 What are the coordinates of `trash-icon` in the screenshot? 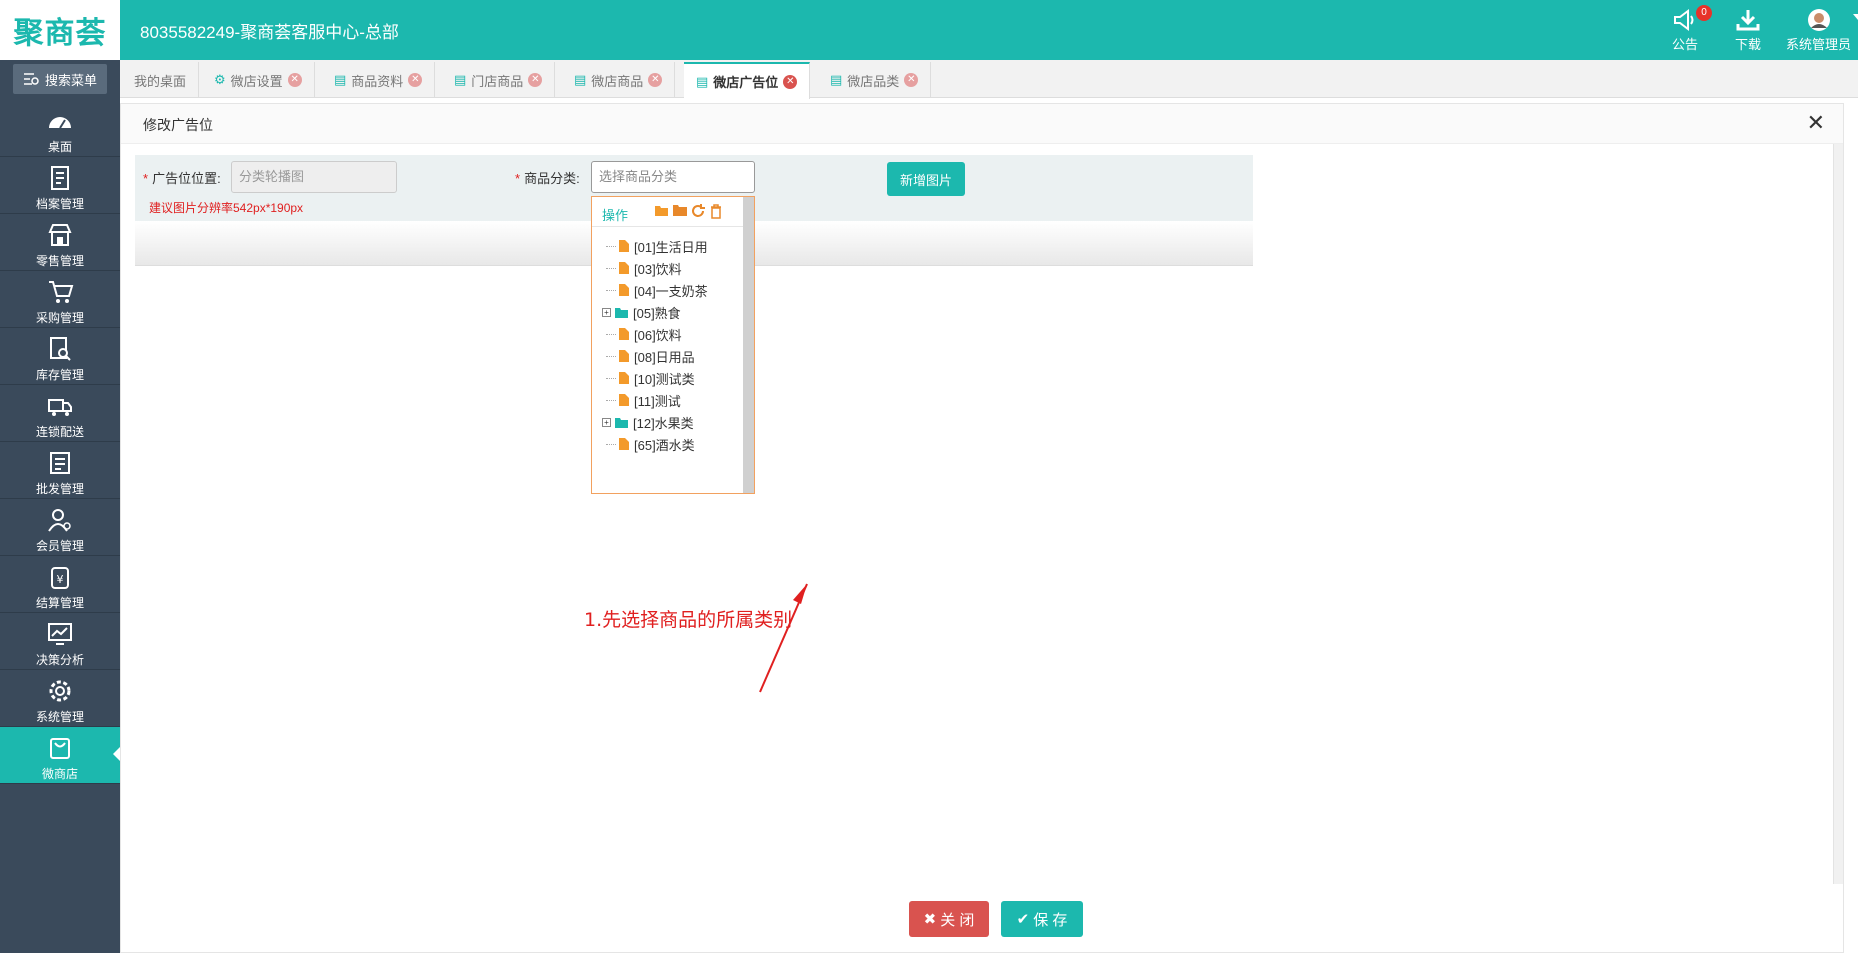 It's located at (716, 211).